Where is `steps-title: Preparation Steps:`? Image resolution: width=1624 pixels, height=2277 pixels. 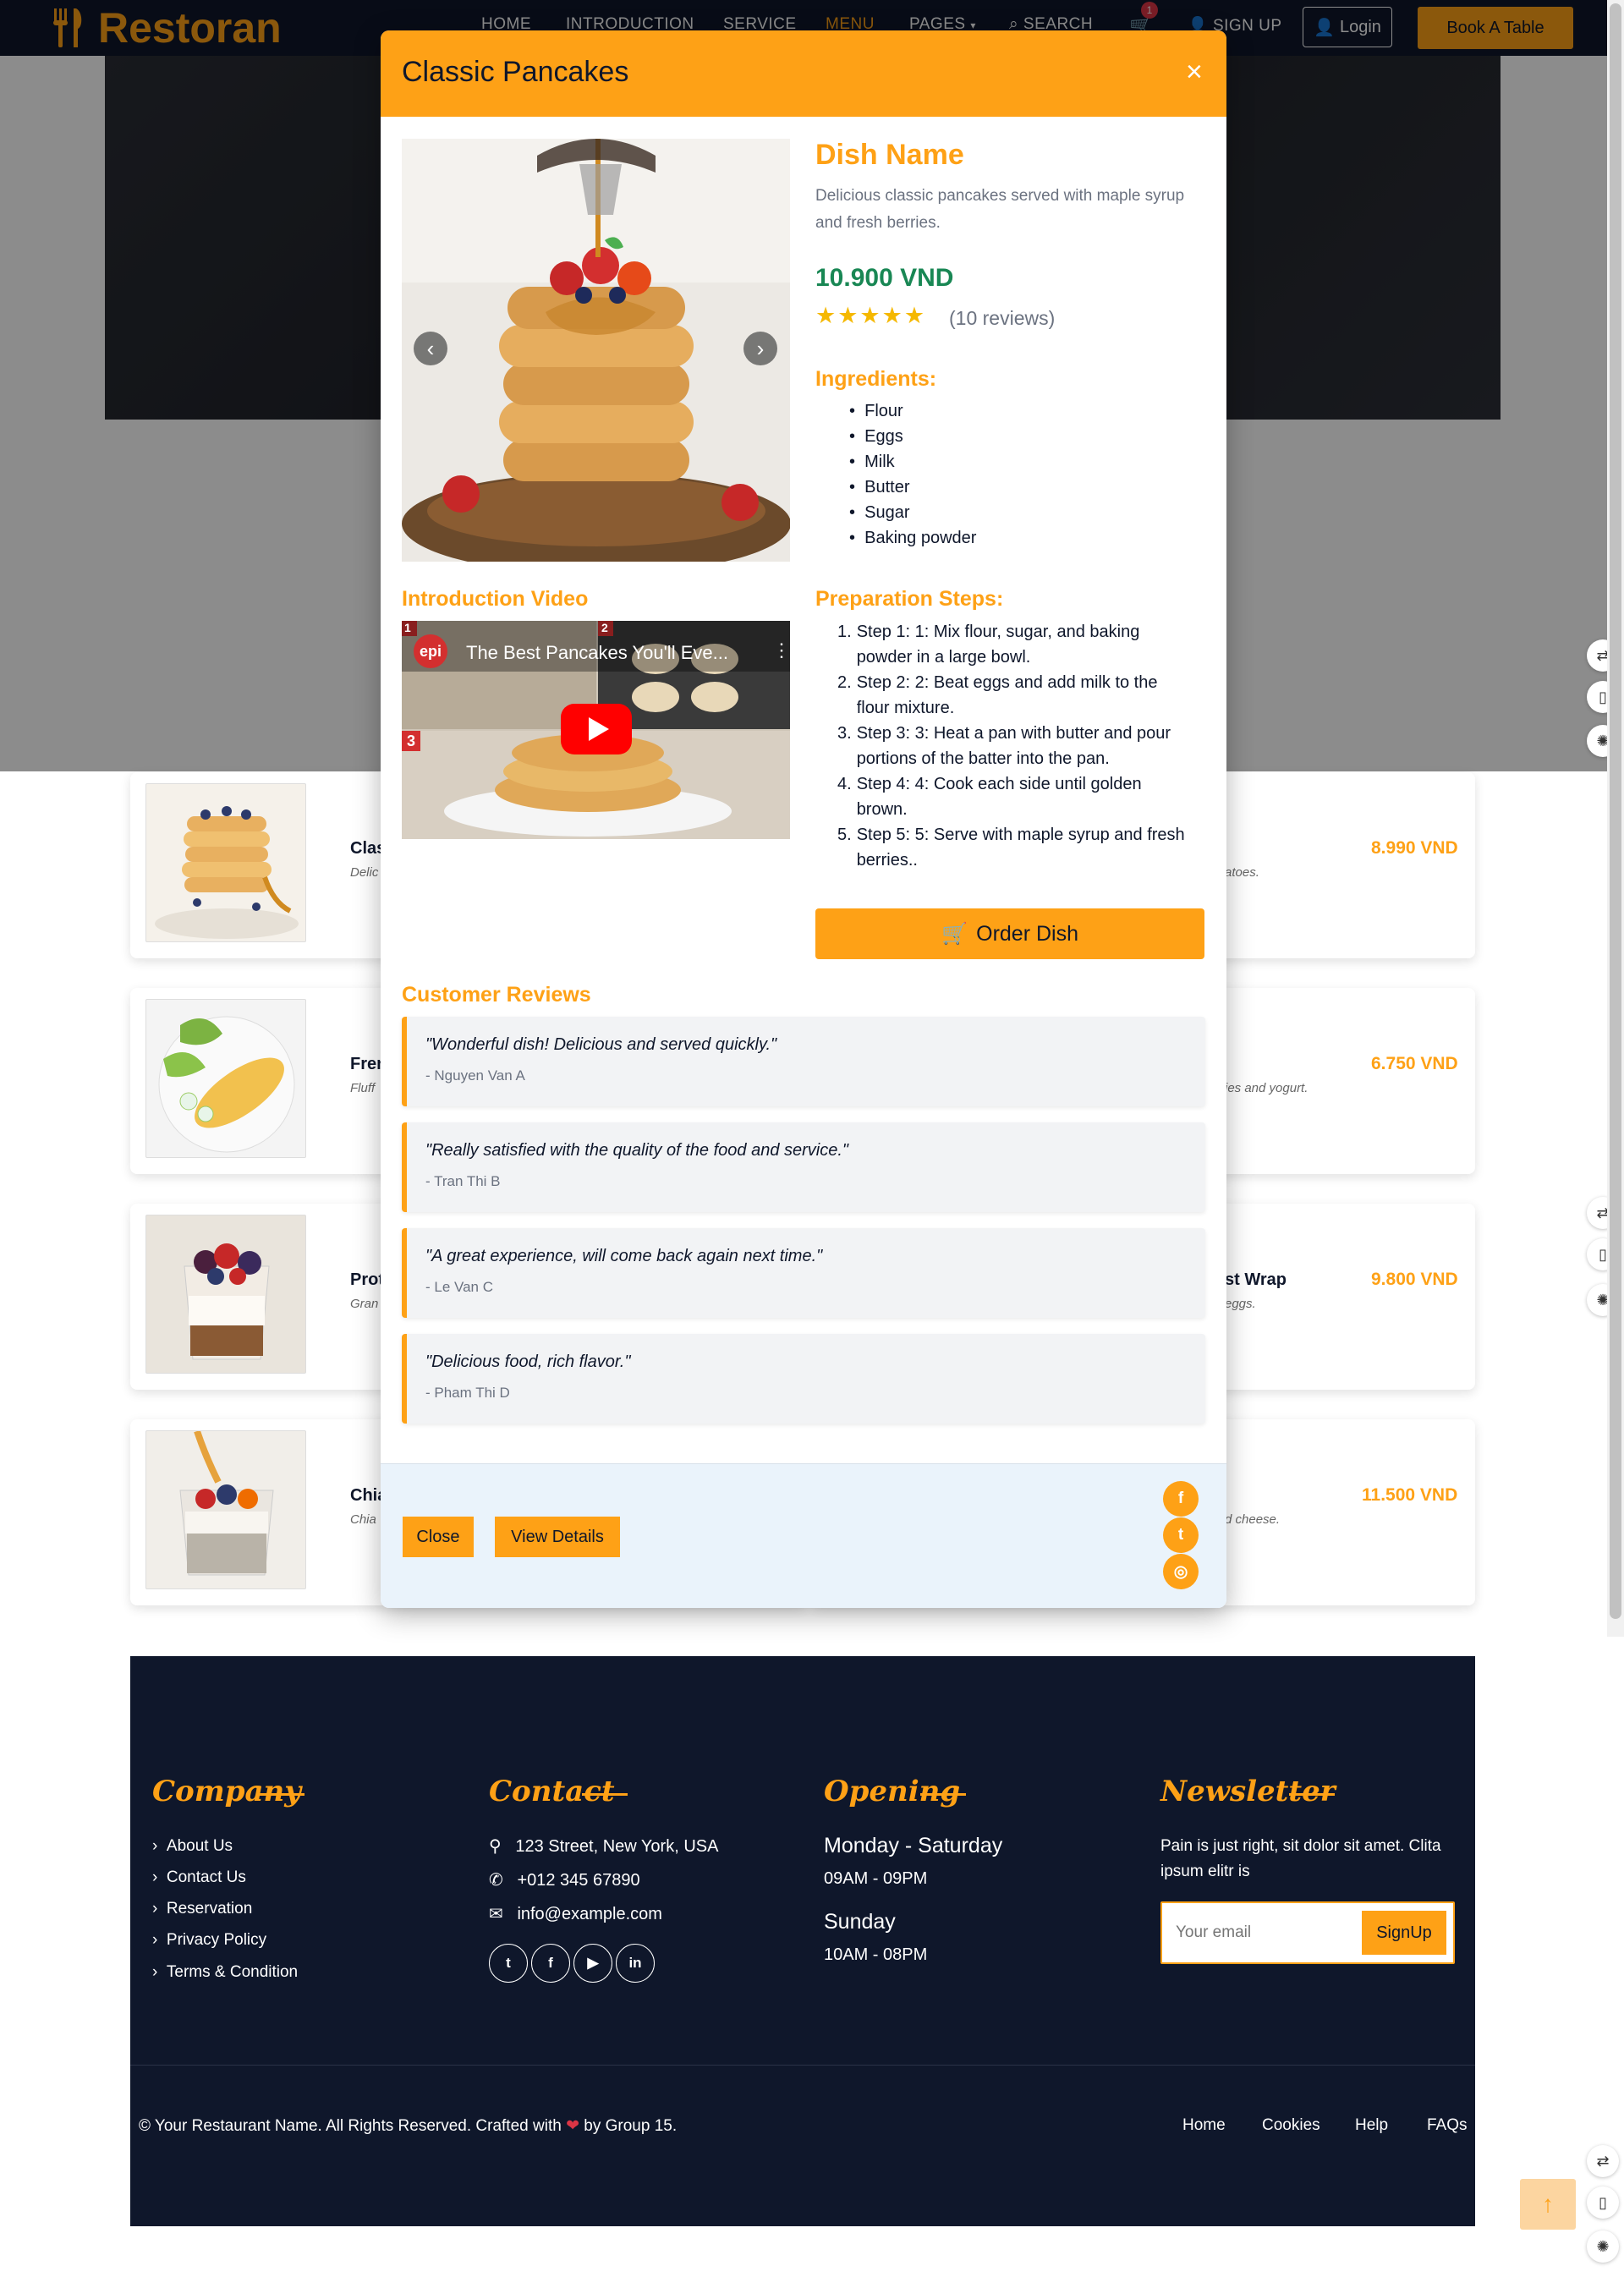
steps-title: Preparation Steps: is located at coordinates (910, 599).